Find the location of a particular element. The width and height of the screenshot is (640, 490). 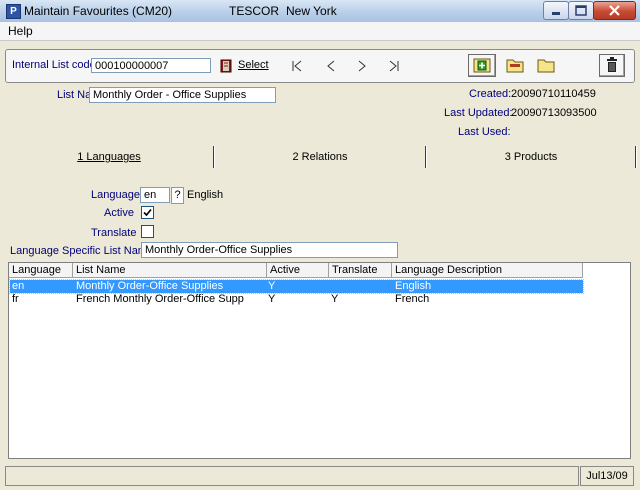

select-button: Select is located at coordinates (253, 65).